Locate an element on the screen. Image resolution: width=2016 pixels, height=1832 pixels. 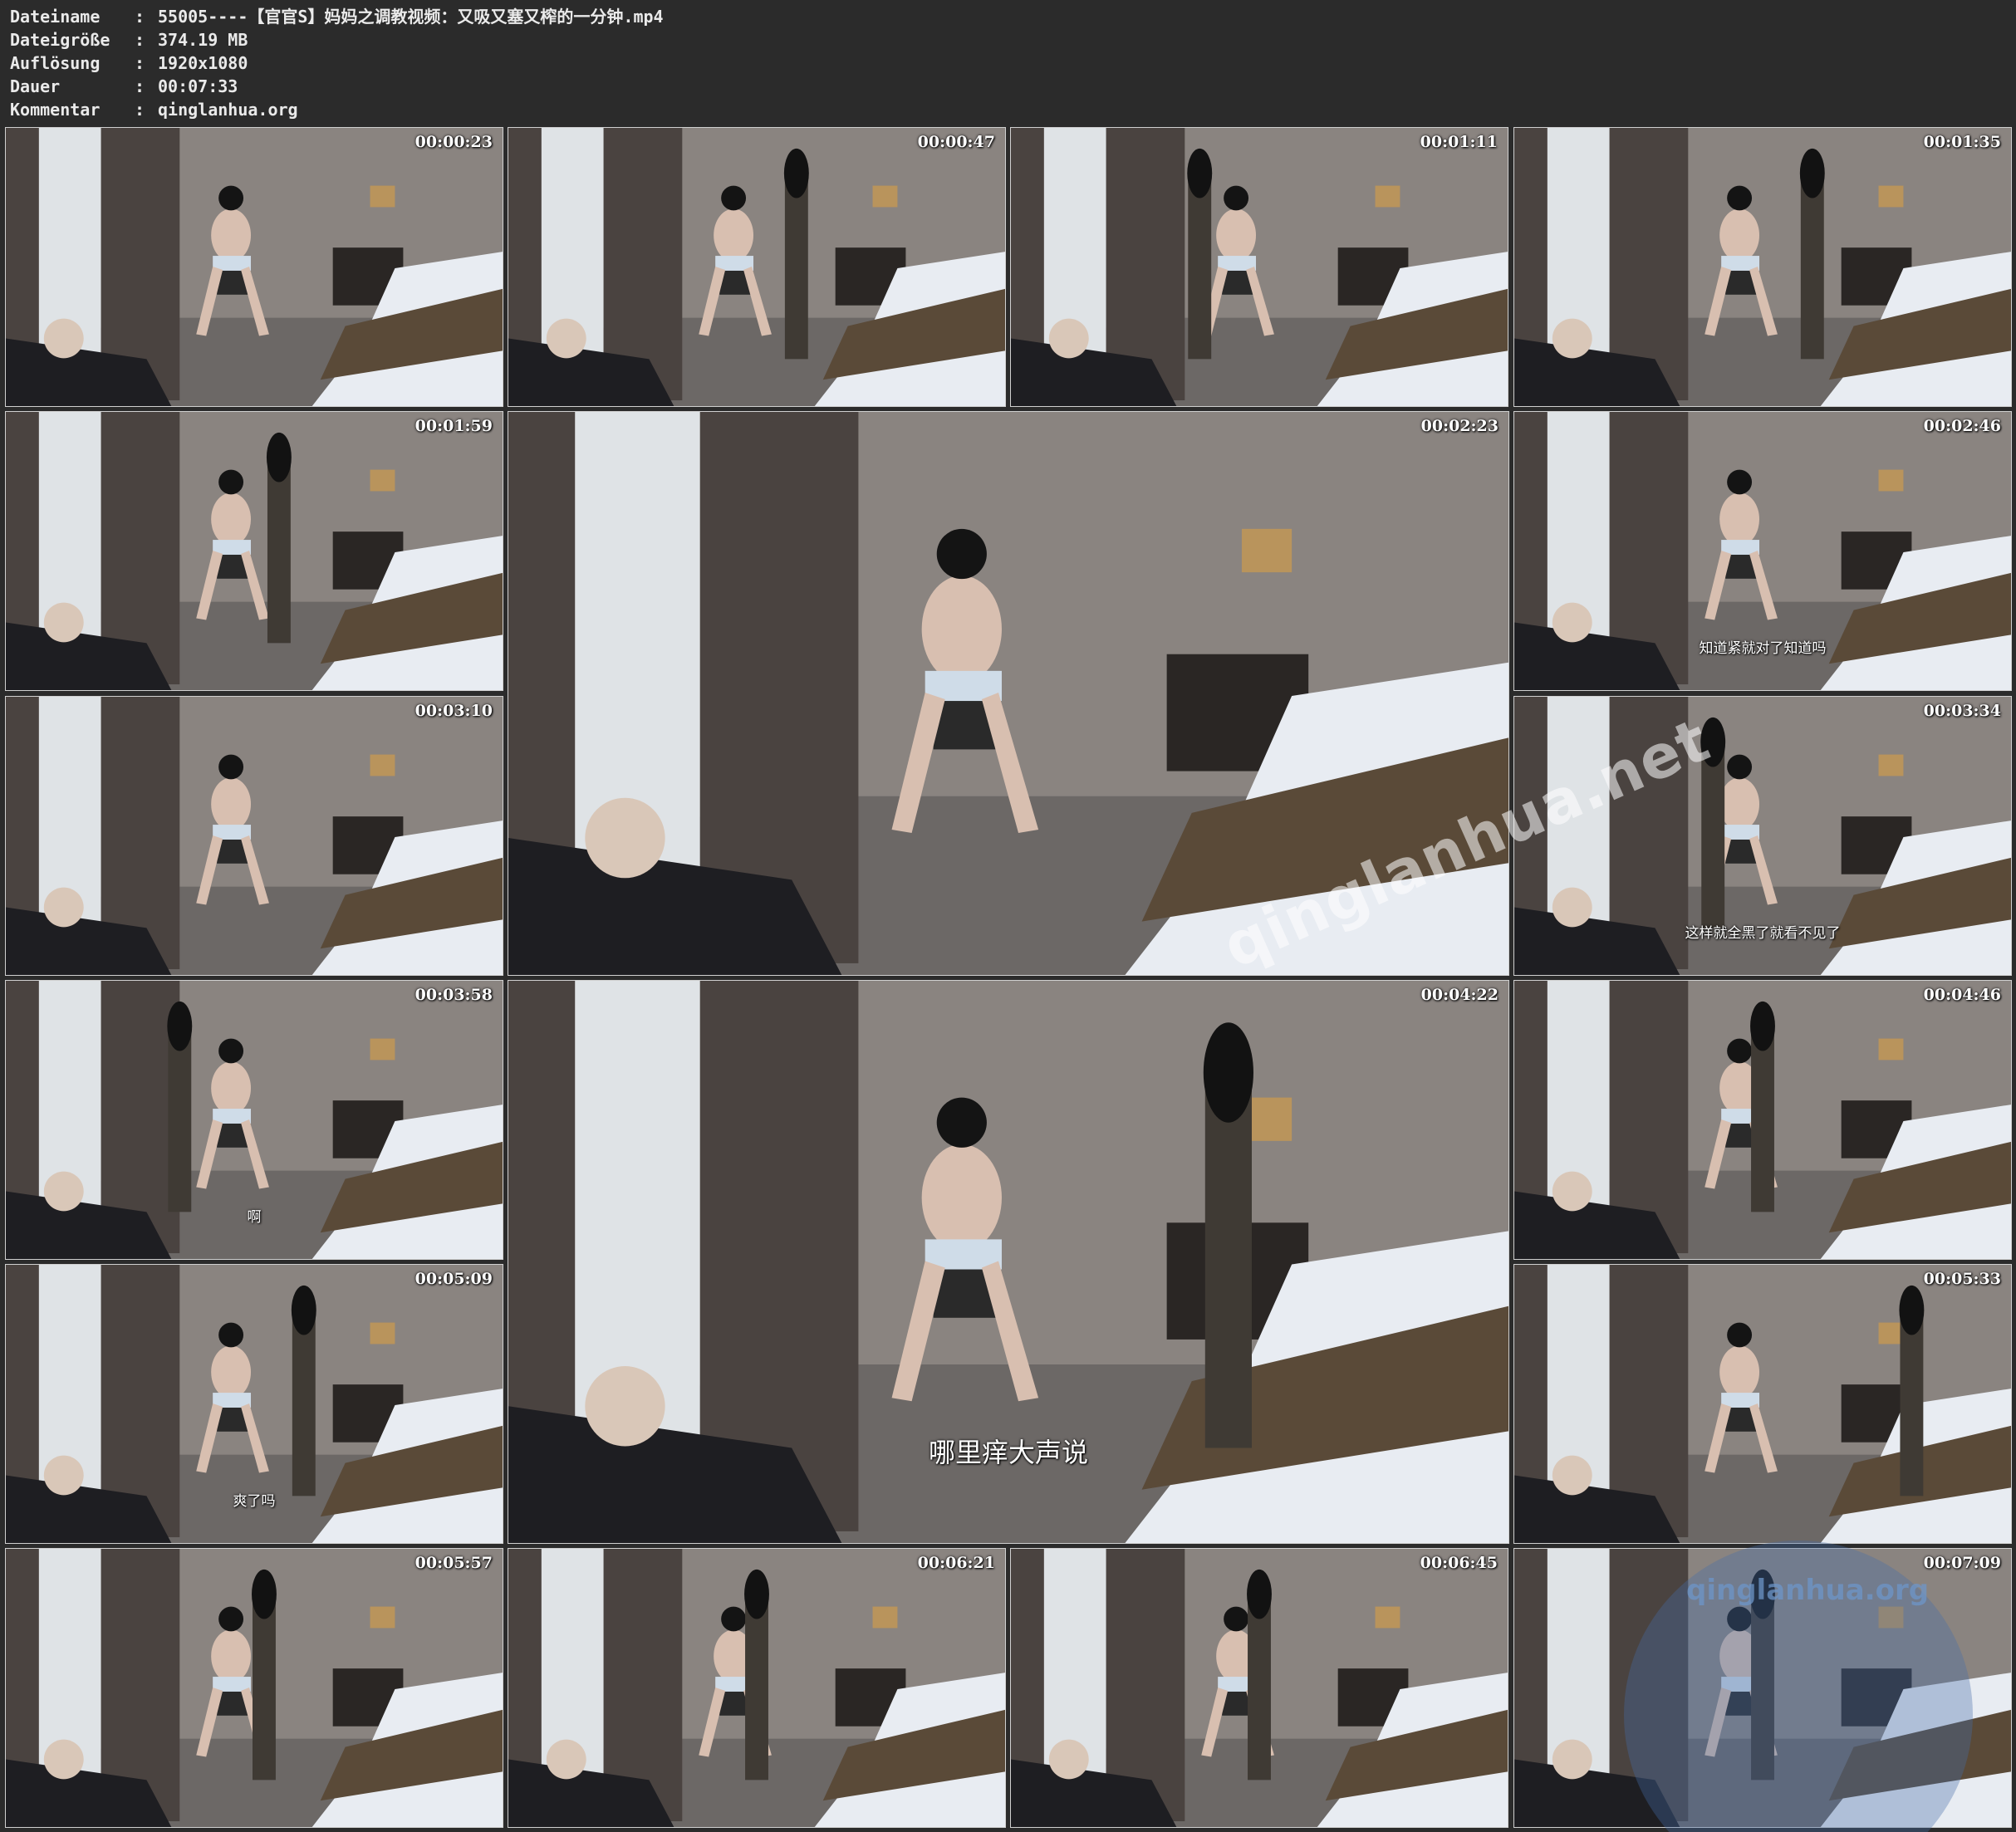
frame-subtitle: 知道紧就对了知道吗 is located at coordinates (1763, 648).